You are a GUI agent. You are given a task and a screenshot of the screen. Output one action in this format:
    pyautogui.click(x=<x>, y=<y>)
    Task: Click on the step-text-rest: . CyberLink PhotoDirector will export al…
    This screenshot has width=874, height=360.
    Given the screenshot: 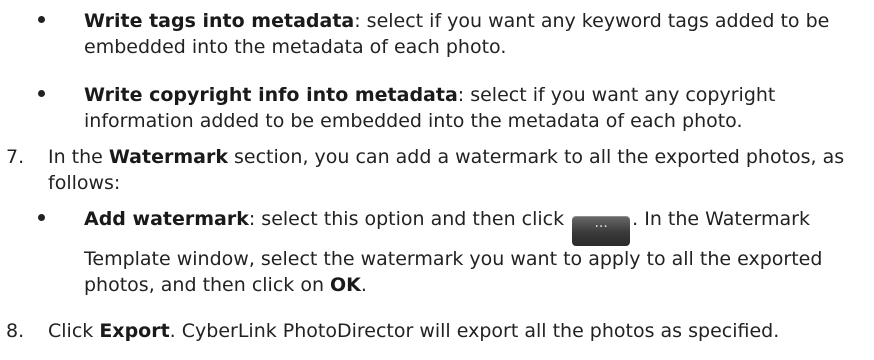 What is the action you would take?
    pyautogui.click(x=474, y=331)
    